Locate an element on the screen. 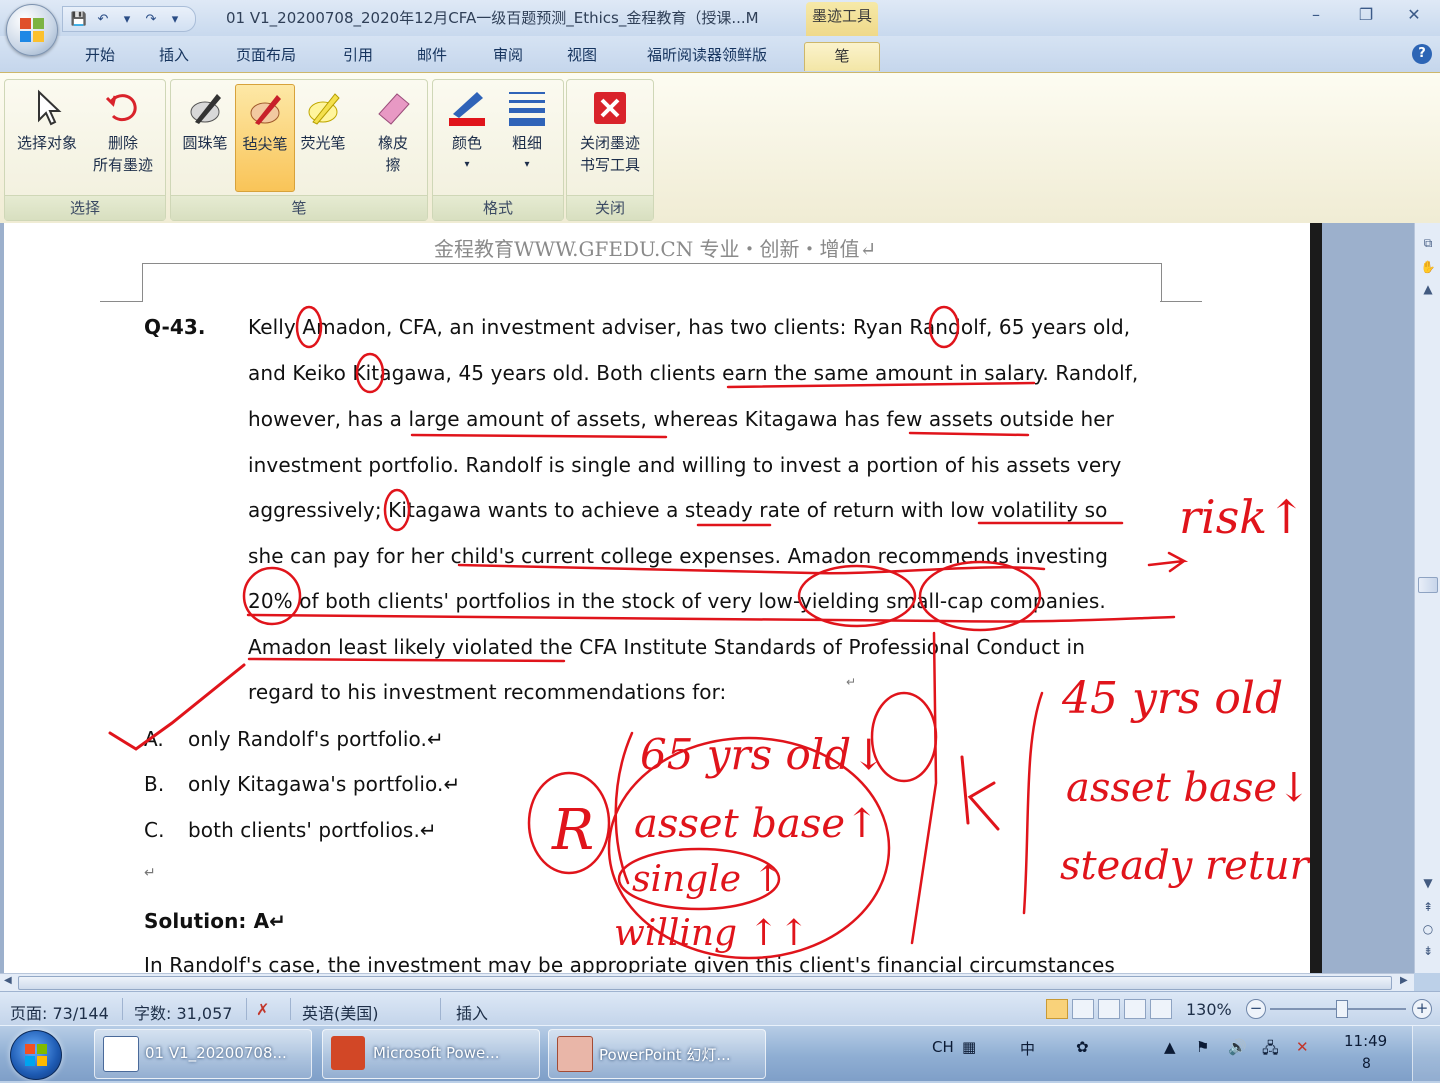  highlighter-button: 荧光笔 is located at coordinates (323, 119).